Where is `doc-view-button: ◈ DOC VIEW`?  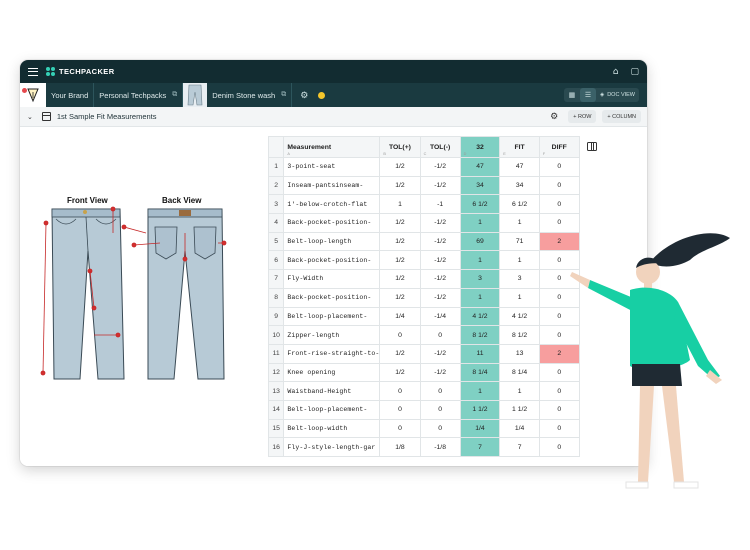 doc-view-button: ◈ DOC VIEW is located at coordinates (617, 95).